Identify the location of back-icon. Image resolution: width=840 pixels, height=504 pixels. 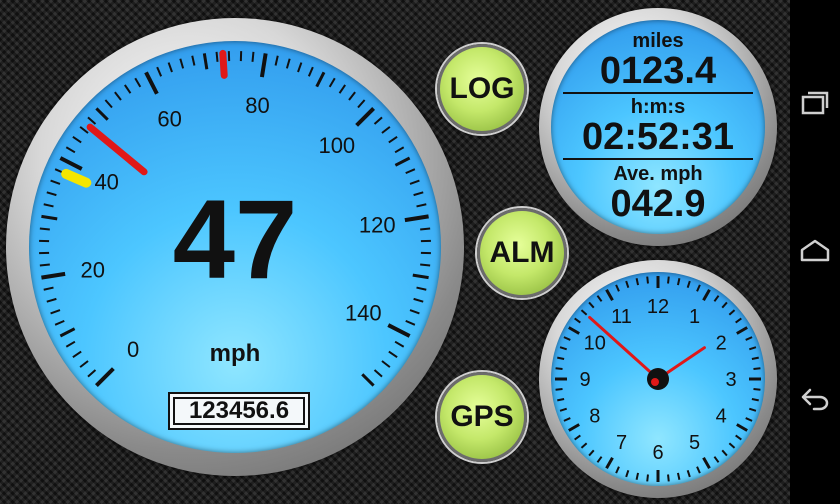
(815, 399).